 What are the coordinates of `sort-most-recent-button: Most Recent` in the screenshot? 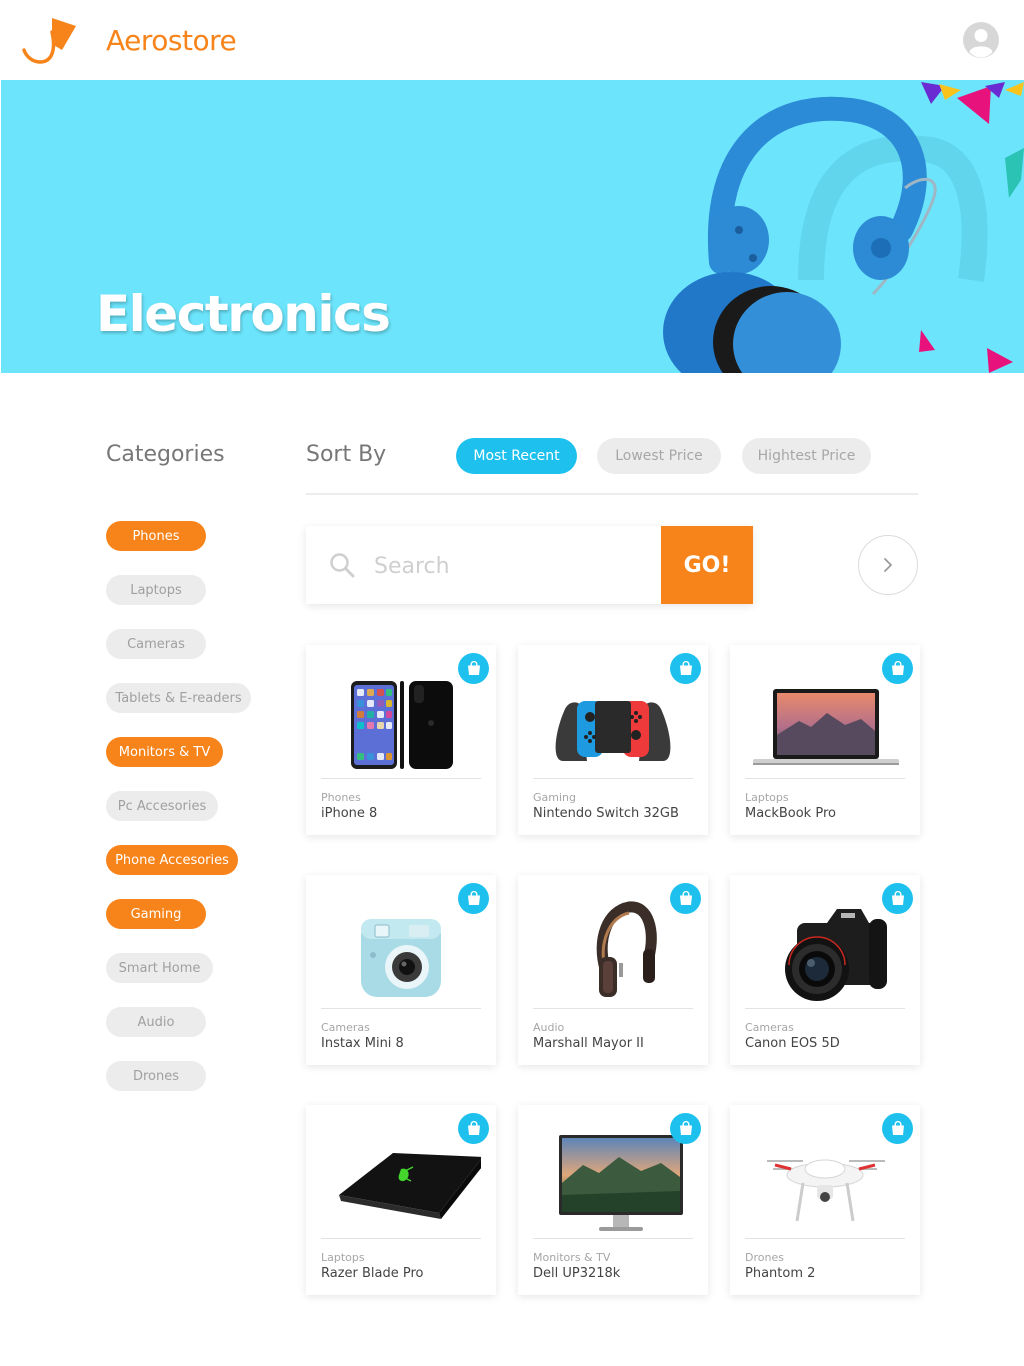 It's located at (516, 456).